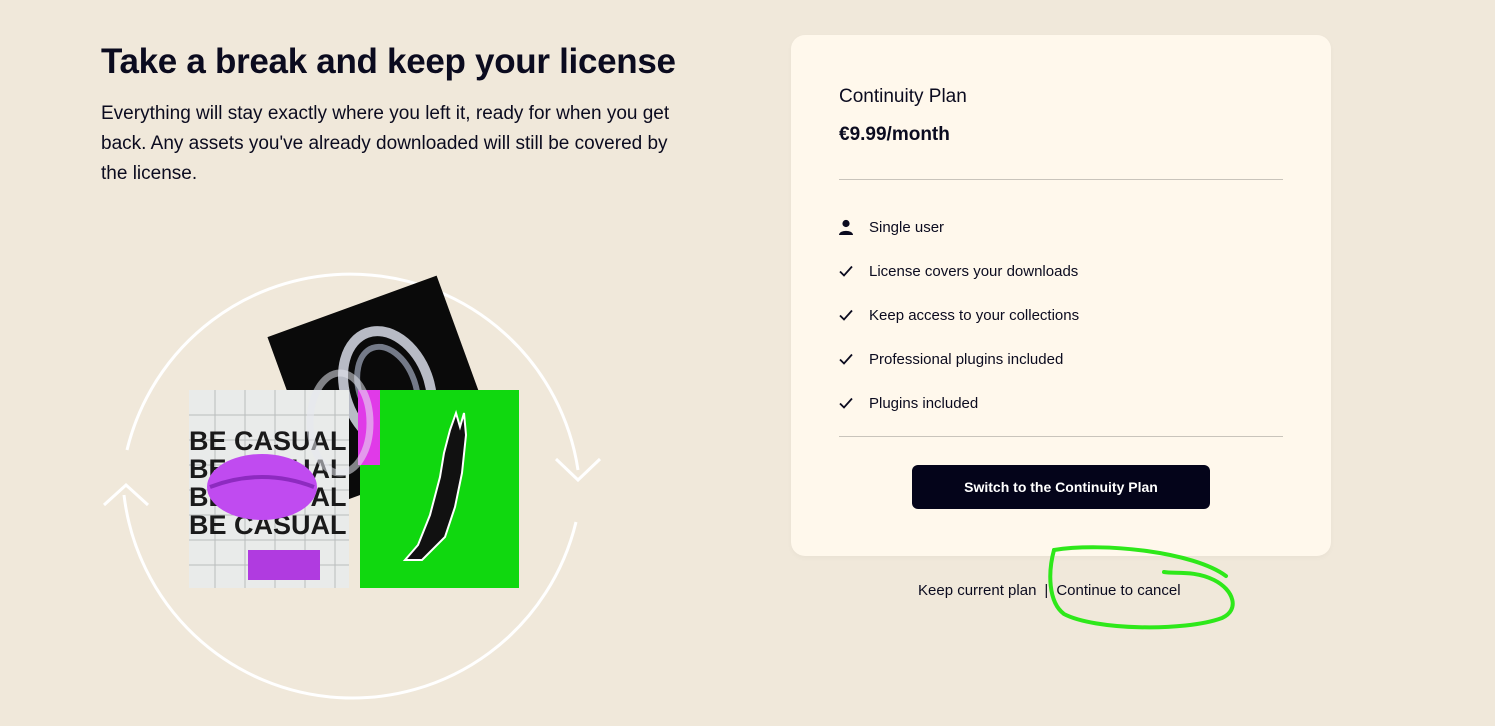 The image size is (1495, 726). Describe the element at coordinates (966, 359) in the screenshot. I see `feature-label: Professional plugins included` at that location.